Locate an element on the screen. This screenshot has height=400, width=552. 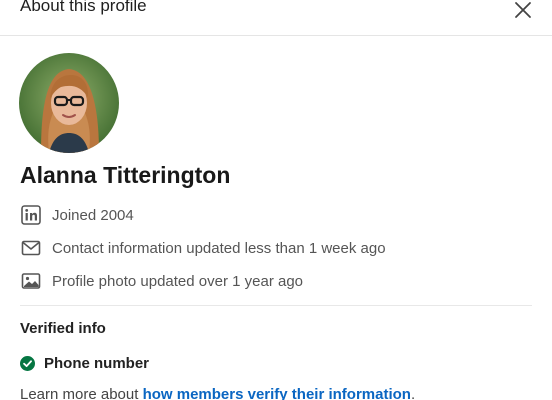
learn-more-prefix: Learn more about is located at coordinates (81, 393).